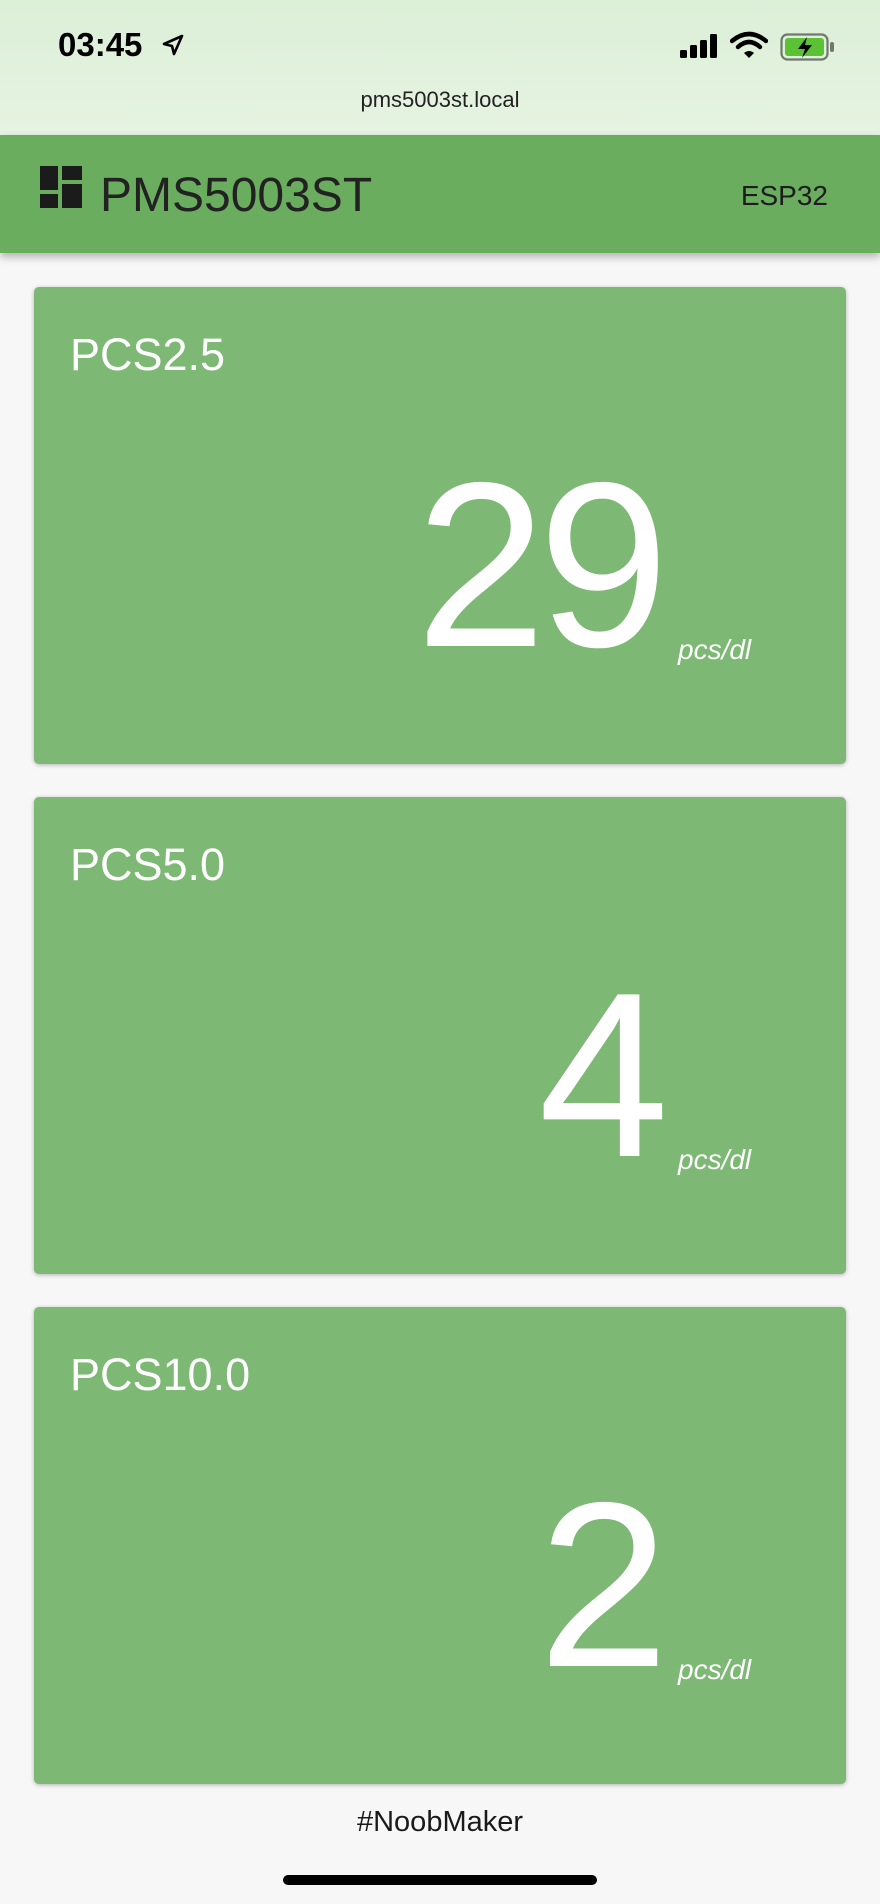 Image resolution: width=880 pixels, height=1904 pixels. What do you see at coordinates (808, 49) in the screenshot?
I see `battery-charging-icon` at bounding box center [808, 49].